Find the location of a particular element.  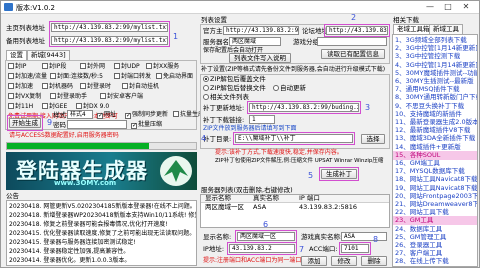

check-login-time: 封登录时 is located at coordinates (95, 87).